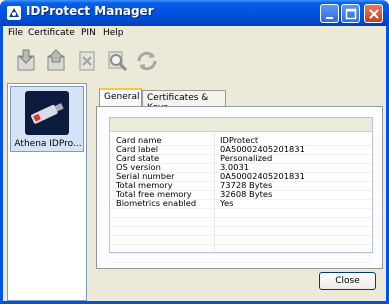 This screenshot has width=389, height=304. What do you see at coordinates (90, 11) in the screenshot?
I see `window-title: IDProtect Manager` at bounding box center [90, 11].